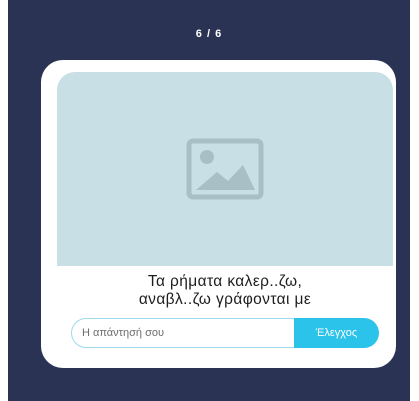  What do you see at coordinates (225, 281) in the screenshot?
I see `question-line-1: Τα ρήματα καλερ..ζω,` at bounding box center [225, 281].